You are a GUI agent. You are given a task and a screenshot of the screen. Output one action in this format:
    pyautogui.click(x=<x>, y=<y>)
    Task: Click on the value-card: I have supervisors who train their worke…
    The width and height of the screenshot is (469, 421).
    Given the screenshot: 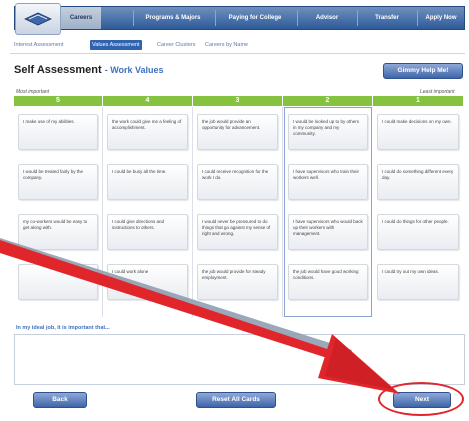 What is the action you would take?
    pyautogui.click(x=328, y=182)
    